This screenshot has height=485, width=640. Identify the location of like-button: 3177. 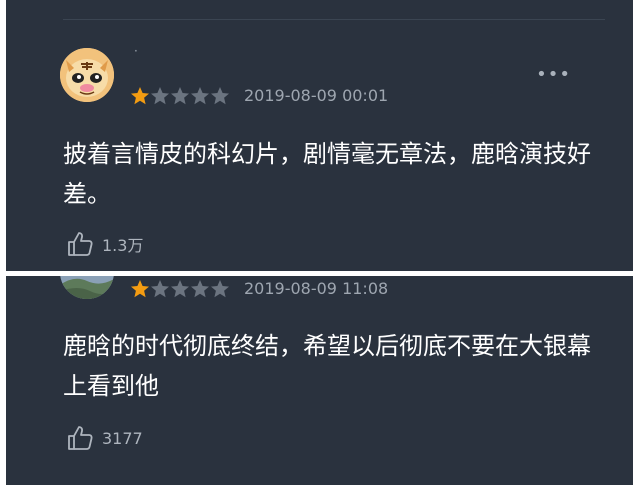
(104, 438).